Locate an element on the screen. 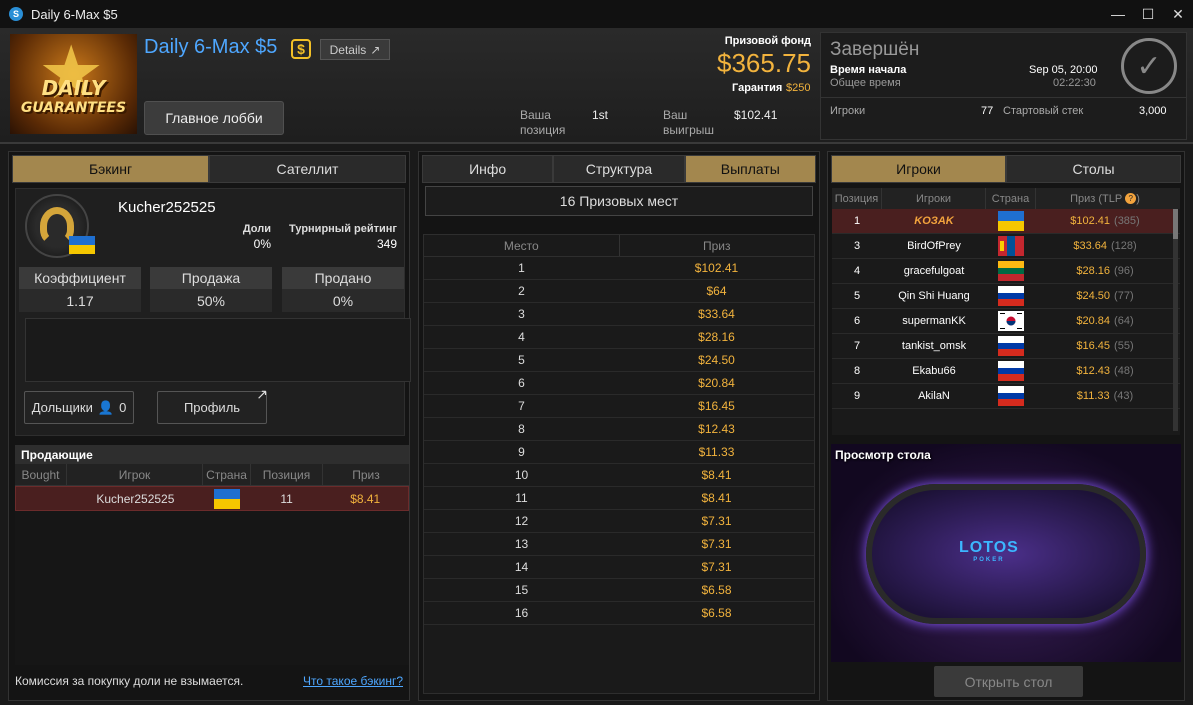 The width and height of the screenshot is (1193, 705). table-row: 15 $6.58 is located at coordinates (619, 590).